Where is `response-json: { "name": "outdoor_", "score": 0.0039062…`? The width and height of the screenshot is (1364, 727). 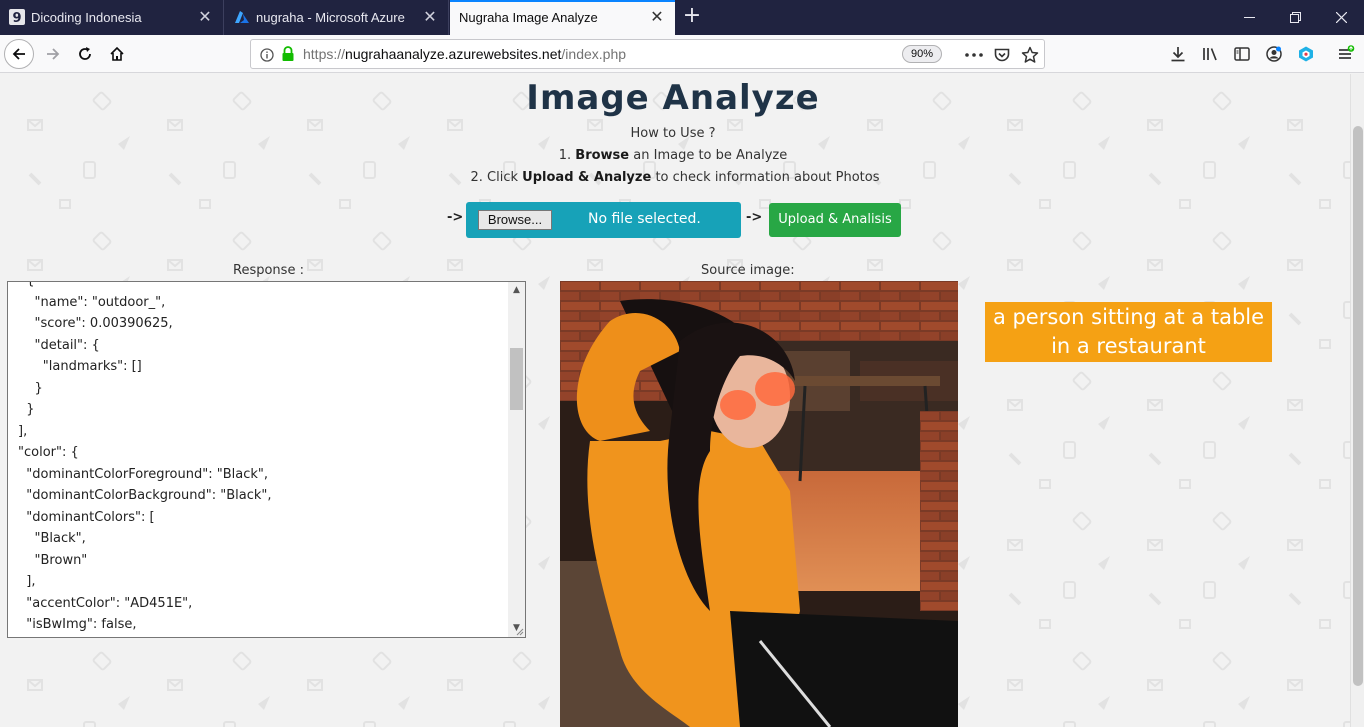 response-json: { "name": "outdoor_", "score": 0.0039062… is located at coordinates (145, 459).